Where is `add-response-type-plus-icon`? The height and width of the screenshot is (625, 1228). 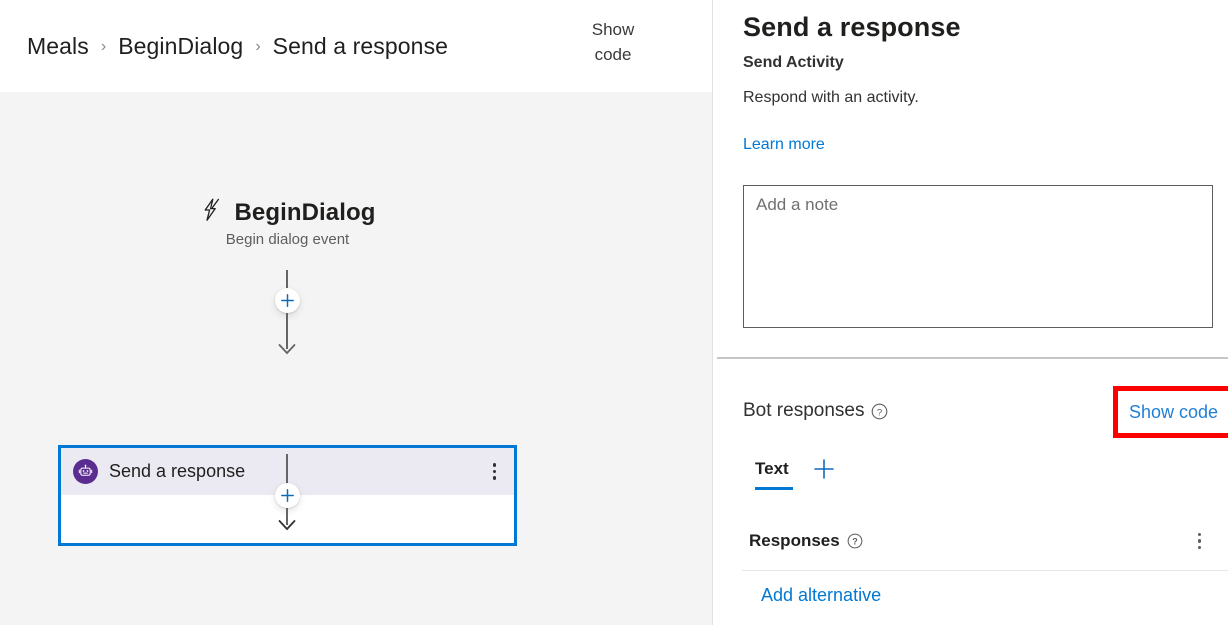 add-response-type-plus-icon is located at coordinates (824, 469).